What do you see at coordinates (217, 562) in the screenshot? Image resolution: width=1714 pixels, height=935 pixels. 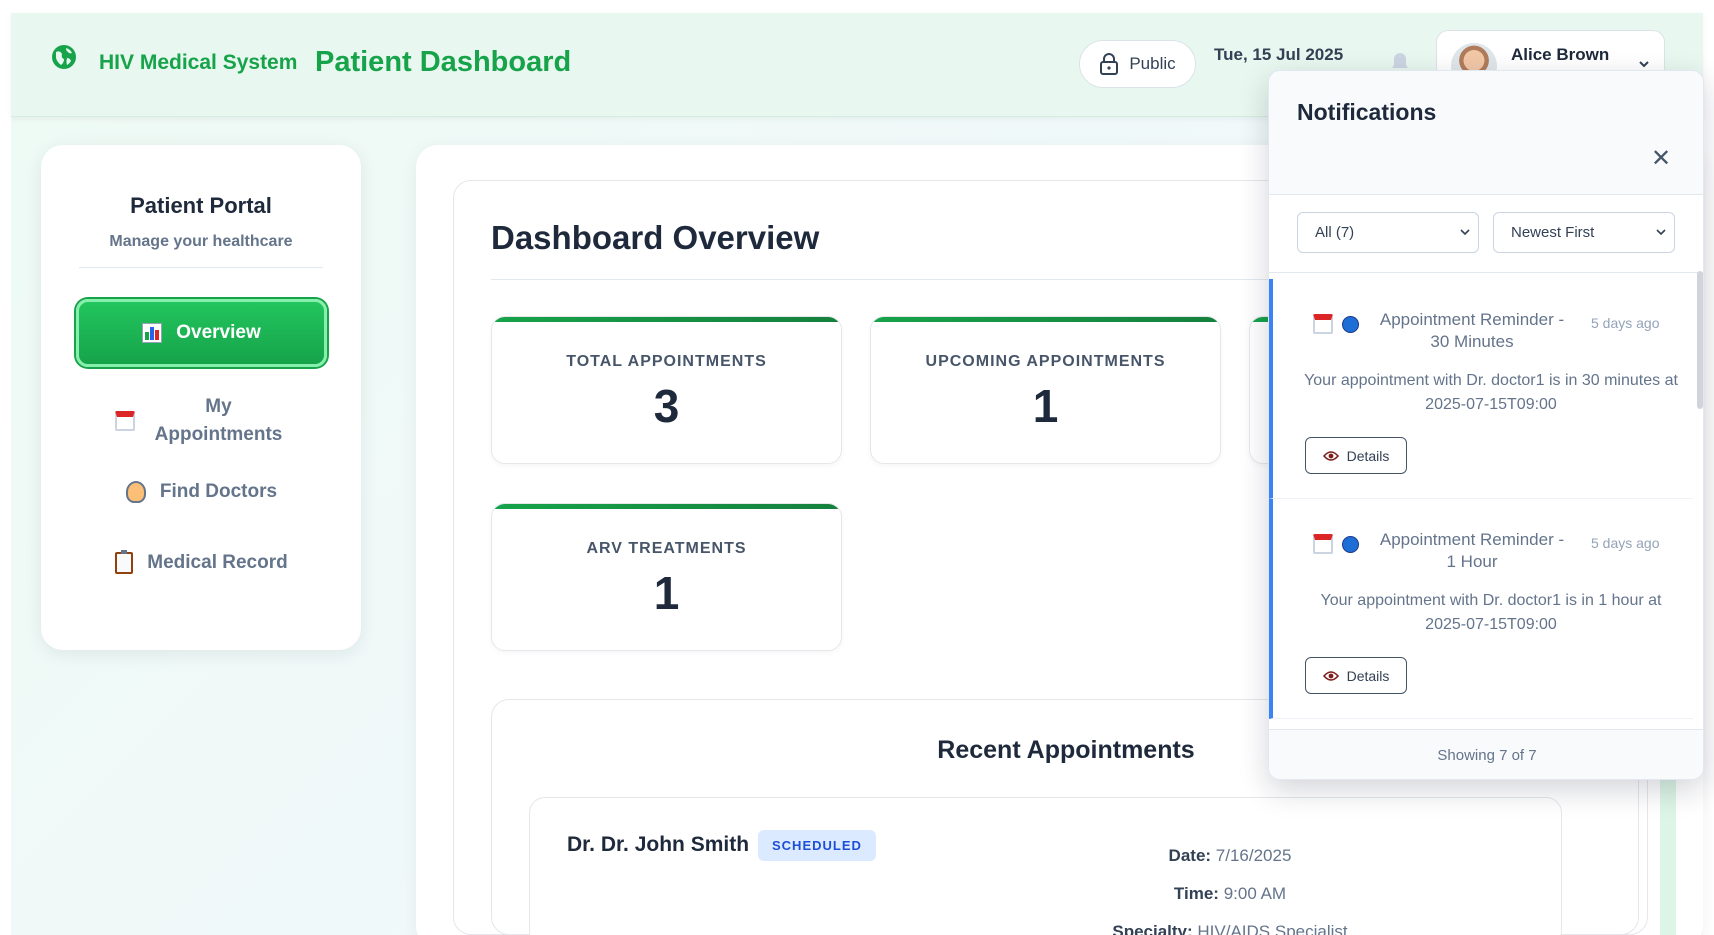 I see `sidebar-item-label: Medical Record` at bounding box center [217, 562].